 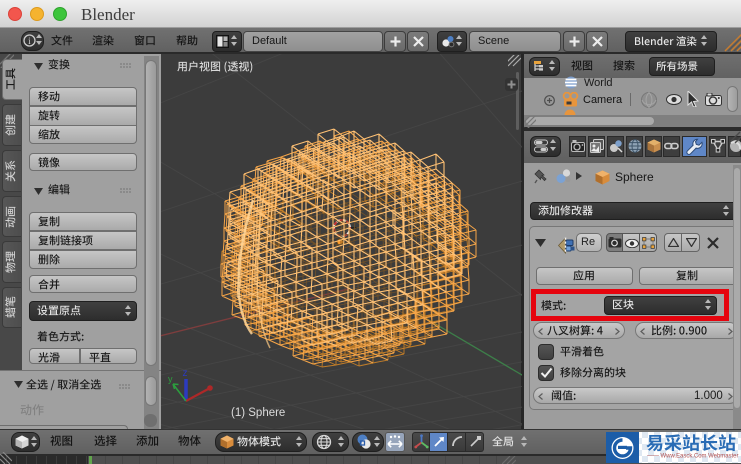 I want to click on svg-text: y, so click(x=170, y=379).